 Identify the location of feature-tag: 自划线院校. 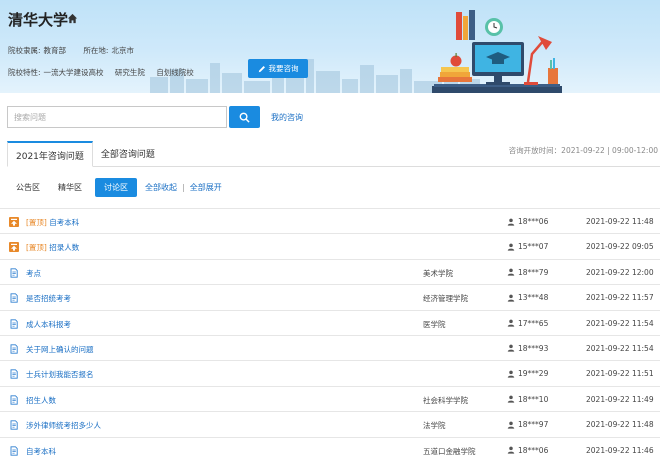
(175, 72).